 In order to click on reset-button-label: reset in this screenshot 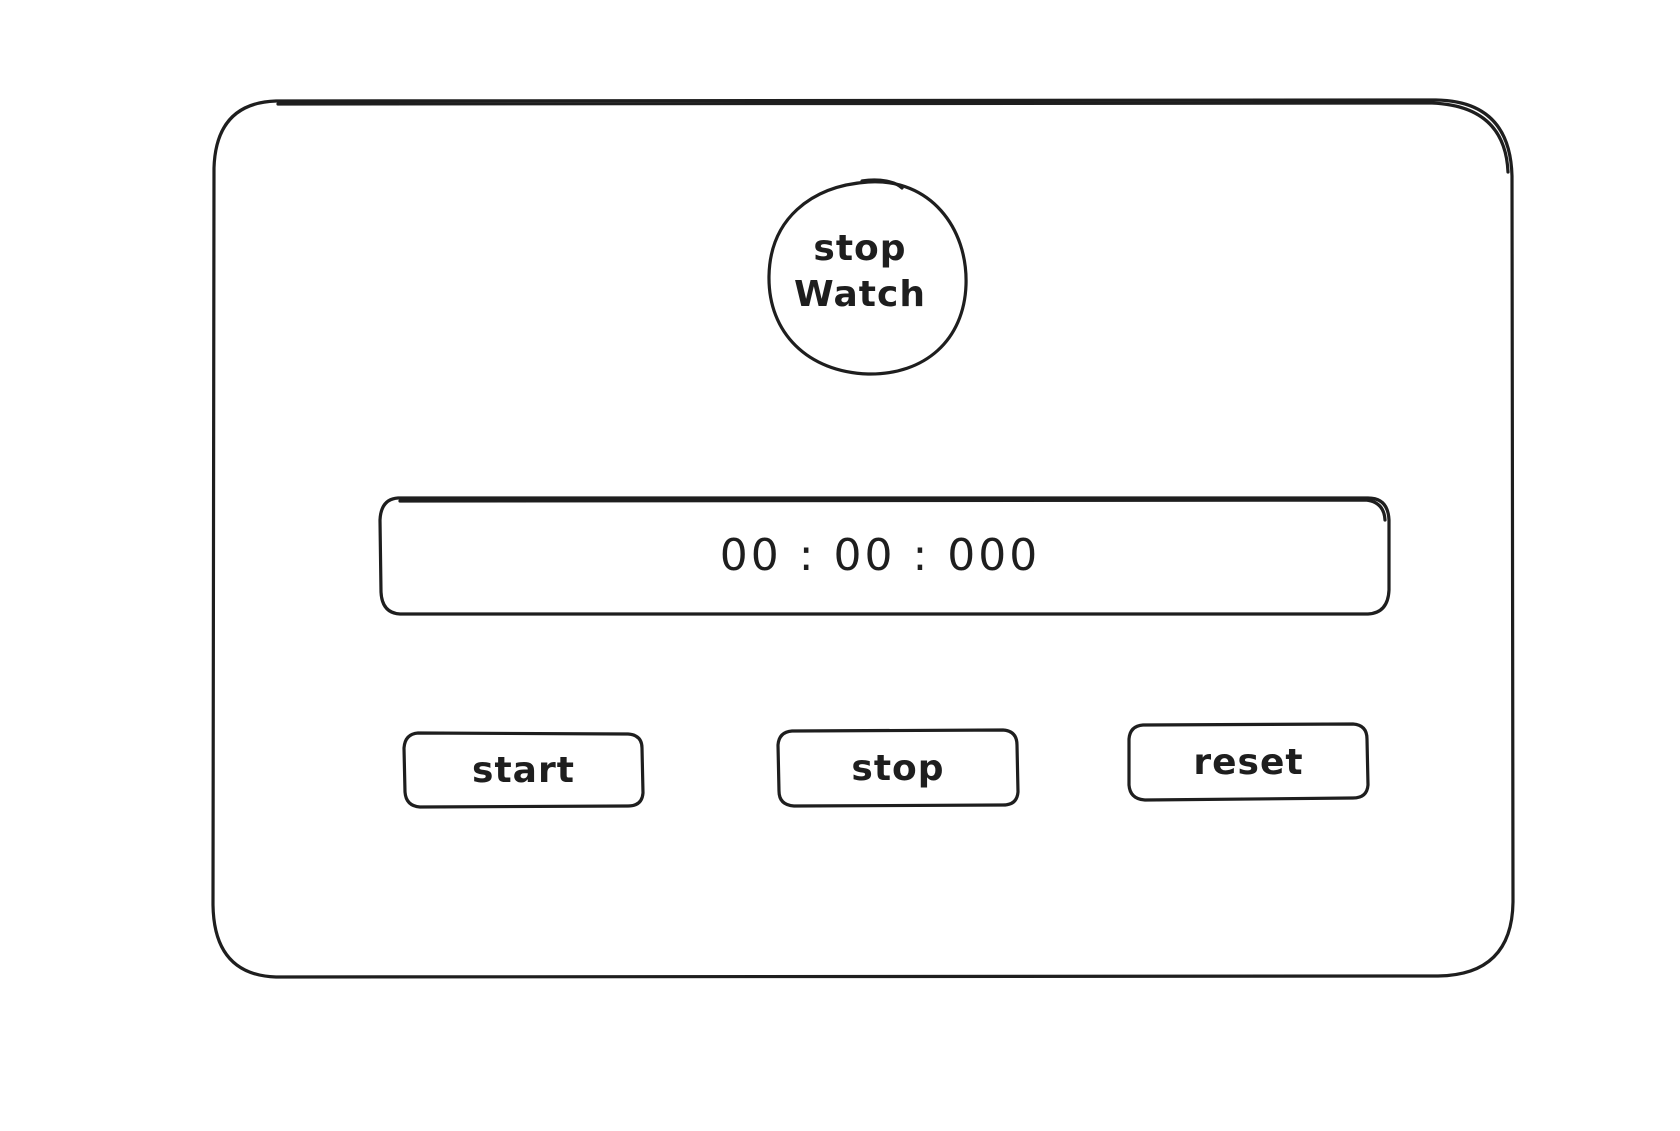, I will do `click(1248, 762)`.